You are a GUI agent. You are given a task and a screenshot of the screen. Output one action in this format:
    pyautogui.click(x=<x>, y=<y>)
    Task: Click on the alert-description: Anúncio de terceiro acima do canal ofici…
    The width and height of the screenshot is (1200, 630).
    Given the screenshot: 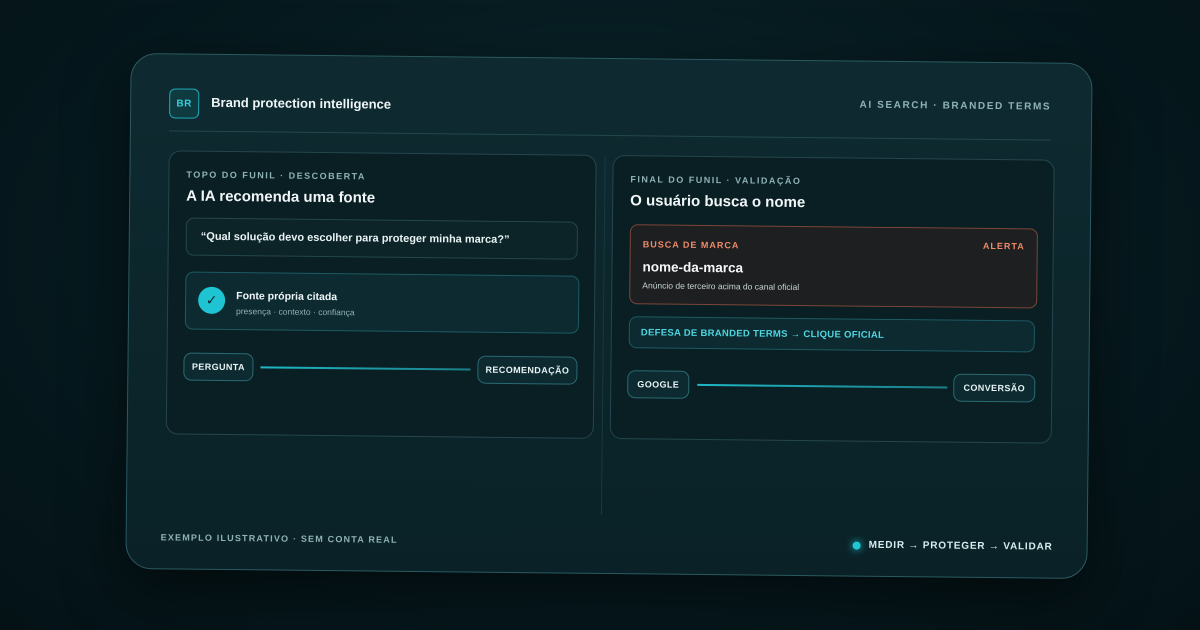 What is the action you would take?
    pyautogui.click(x=721, y=286)
    